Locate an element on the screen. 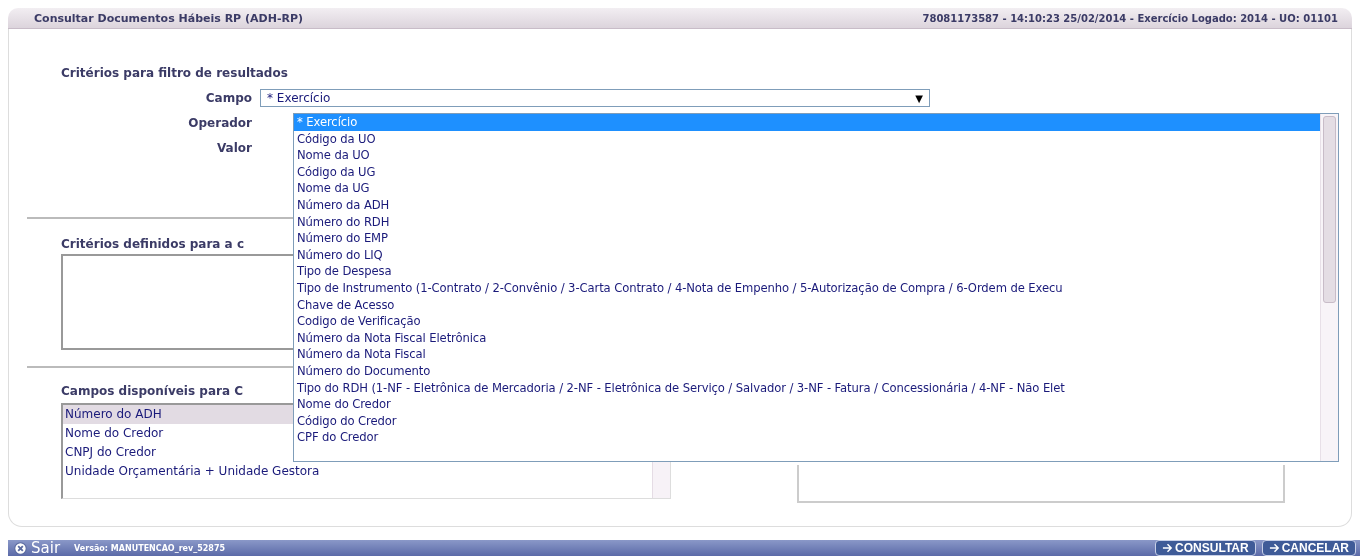 The height and width of the screenshot is (556, 1369). exit-link: Sair is located at coordinates (37, 548).